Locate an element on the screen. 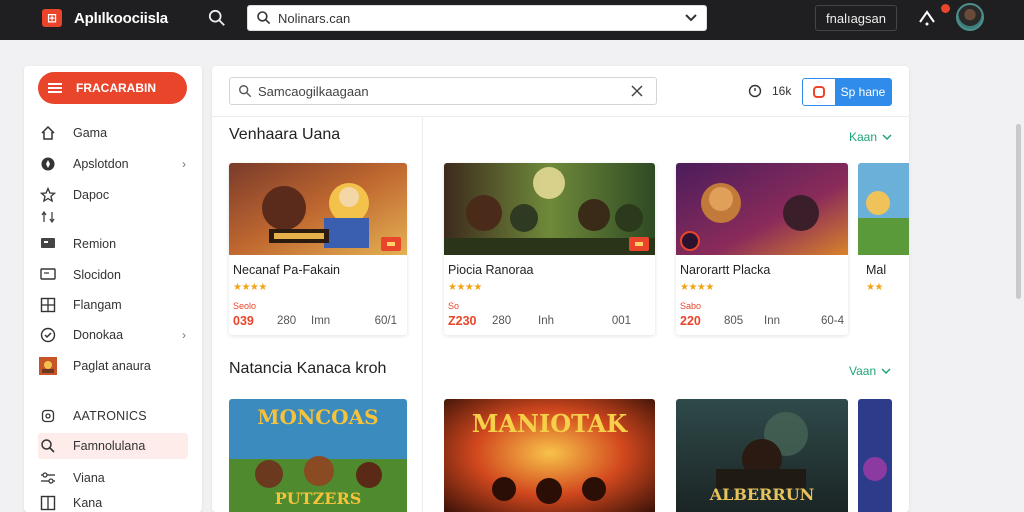  card-title: Necanaf Pa-Fakain is located at coordinates (287, 270).